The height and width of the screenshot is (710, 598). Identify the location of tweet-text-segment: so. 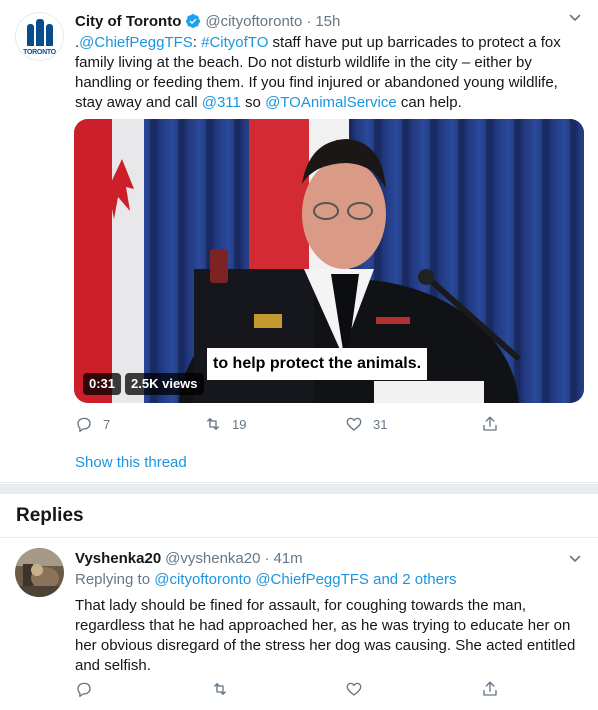
(253, 102).